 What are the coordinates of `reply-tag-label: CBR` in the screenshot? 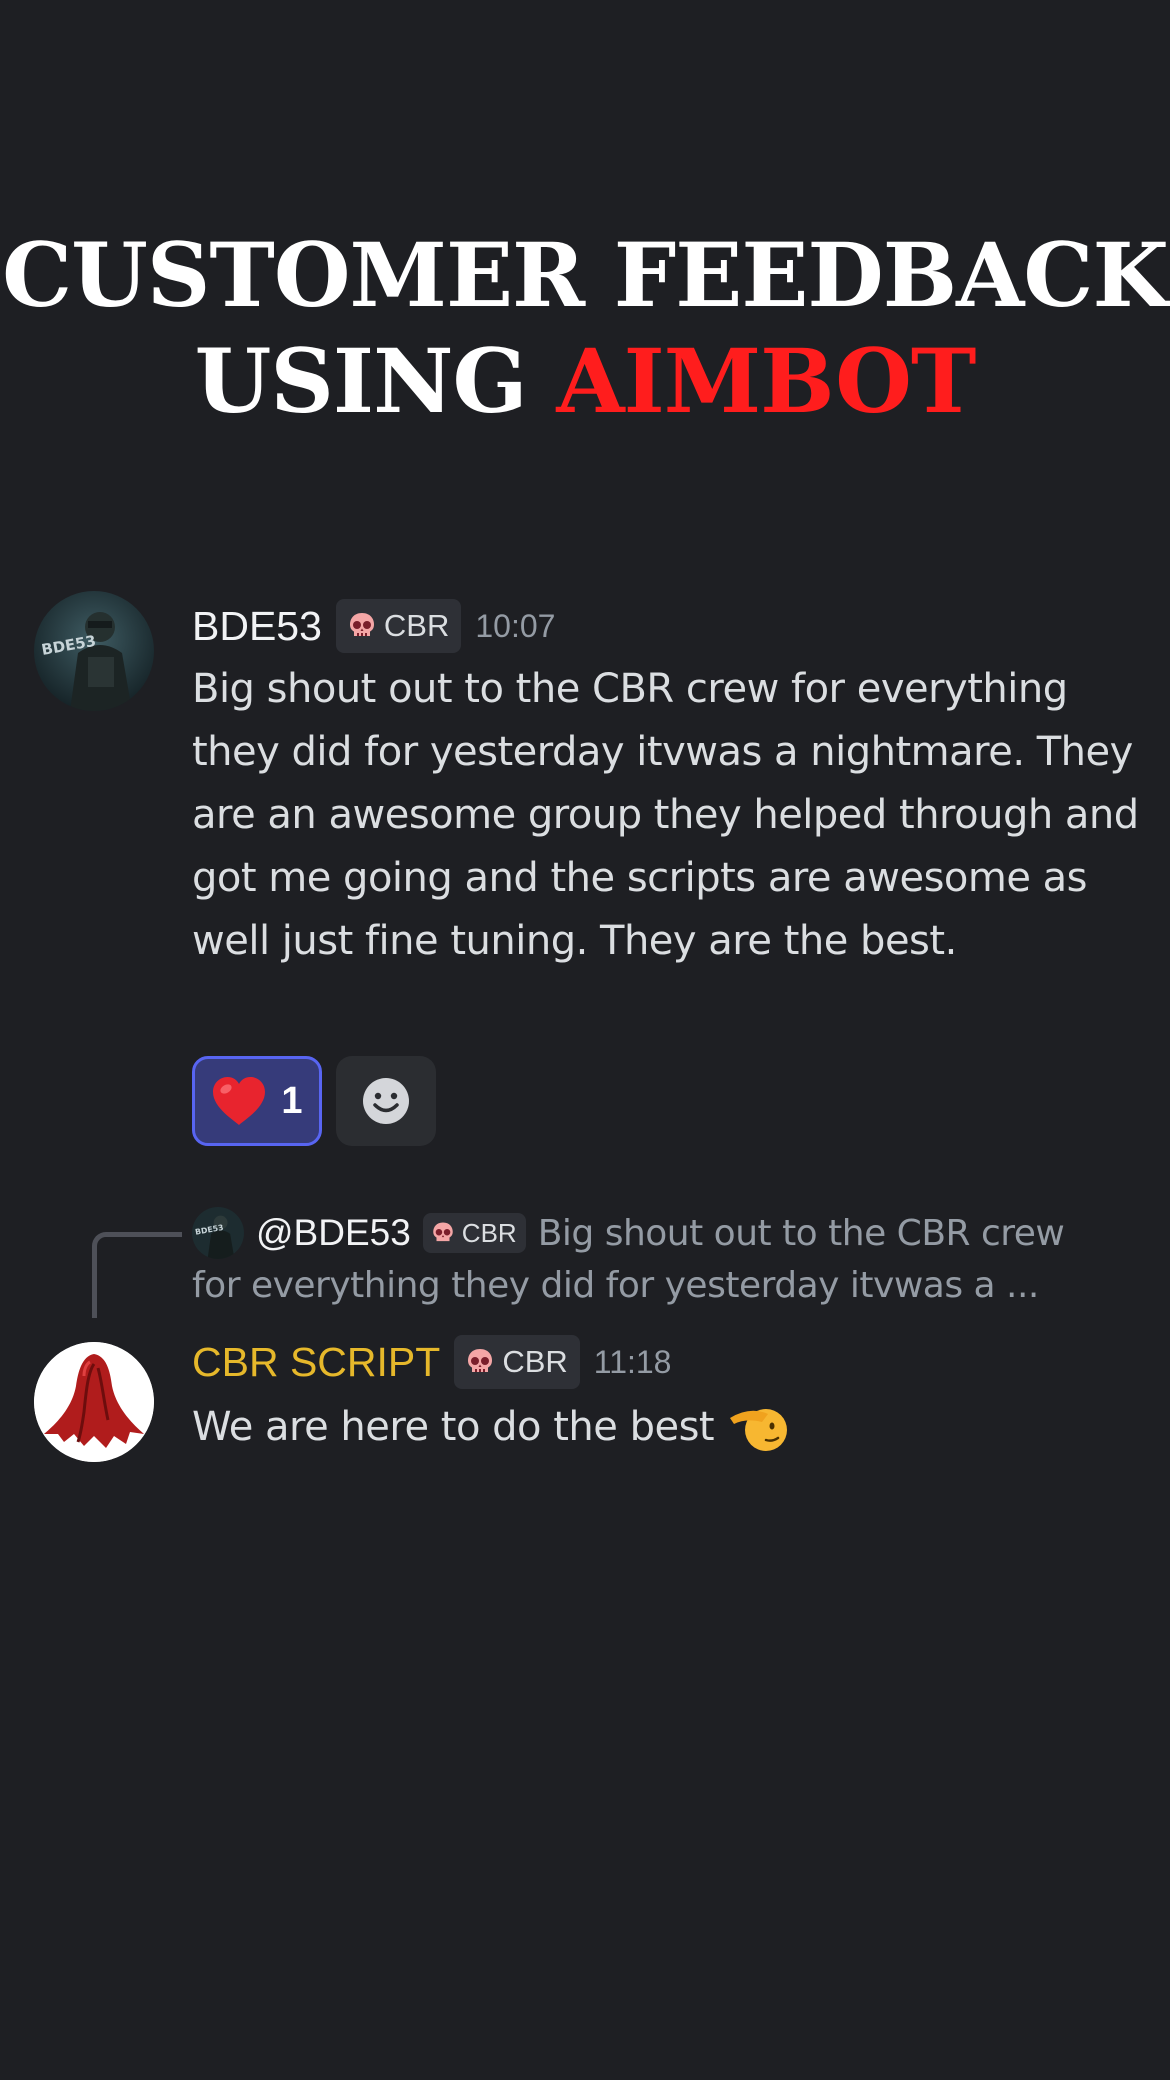 It's located at (489, 1232).